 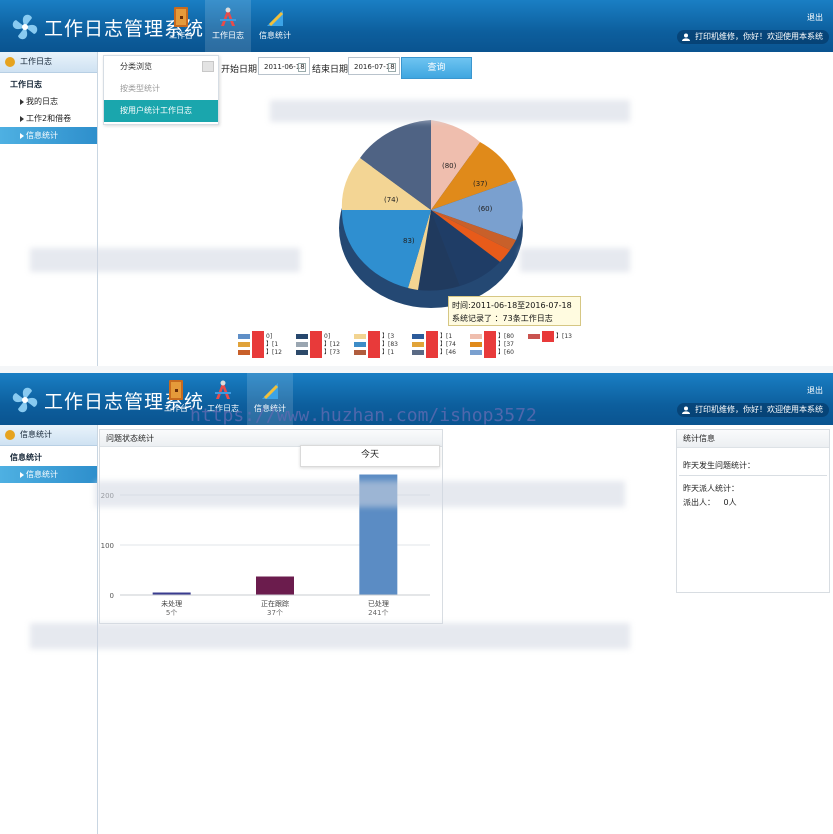 I want to click on submenu-by-user: 按用户统计工作日志, so click(x=161, y=111).